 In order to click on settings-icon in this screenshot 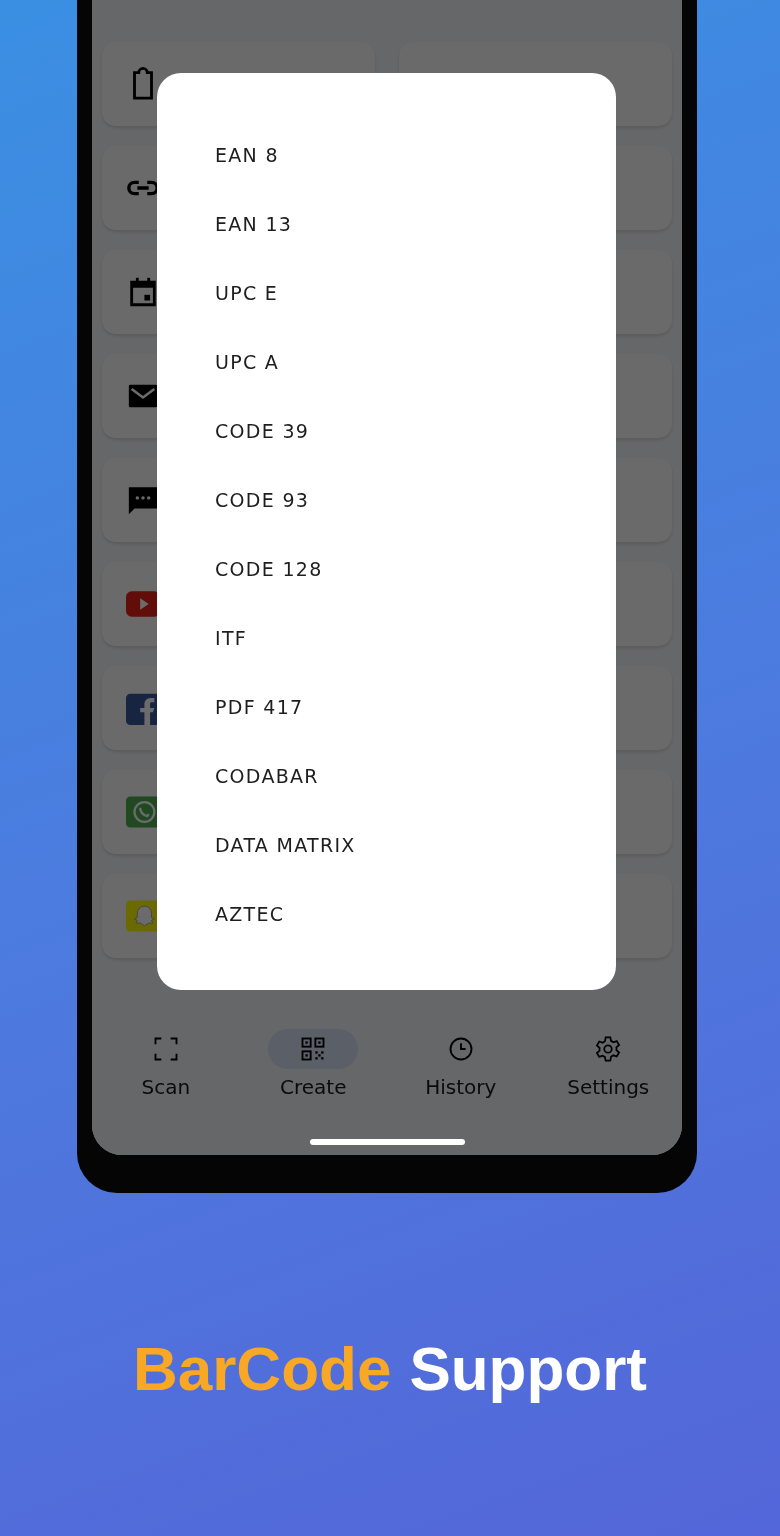, I will do `click(608, 1049)`.